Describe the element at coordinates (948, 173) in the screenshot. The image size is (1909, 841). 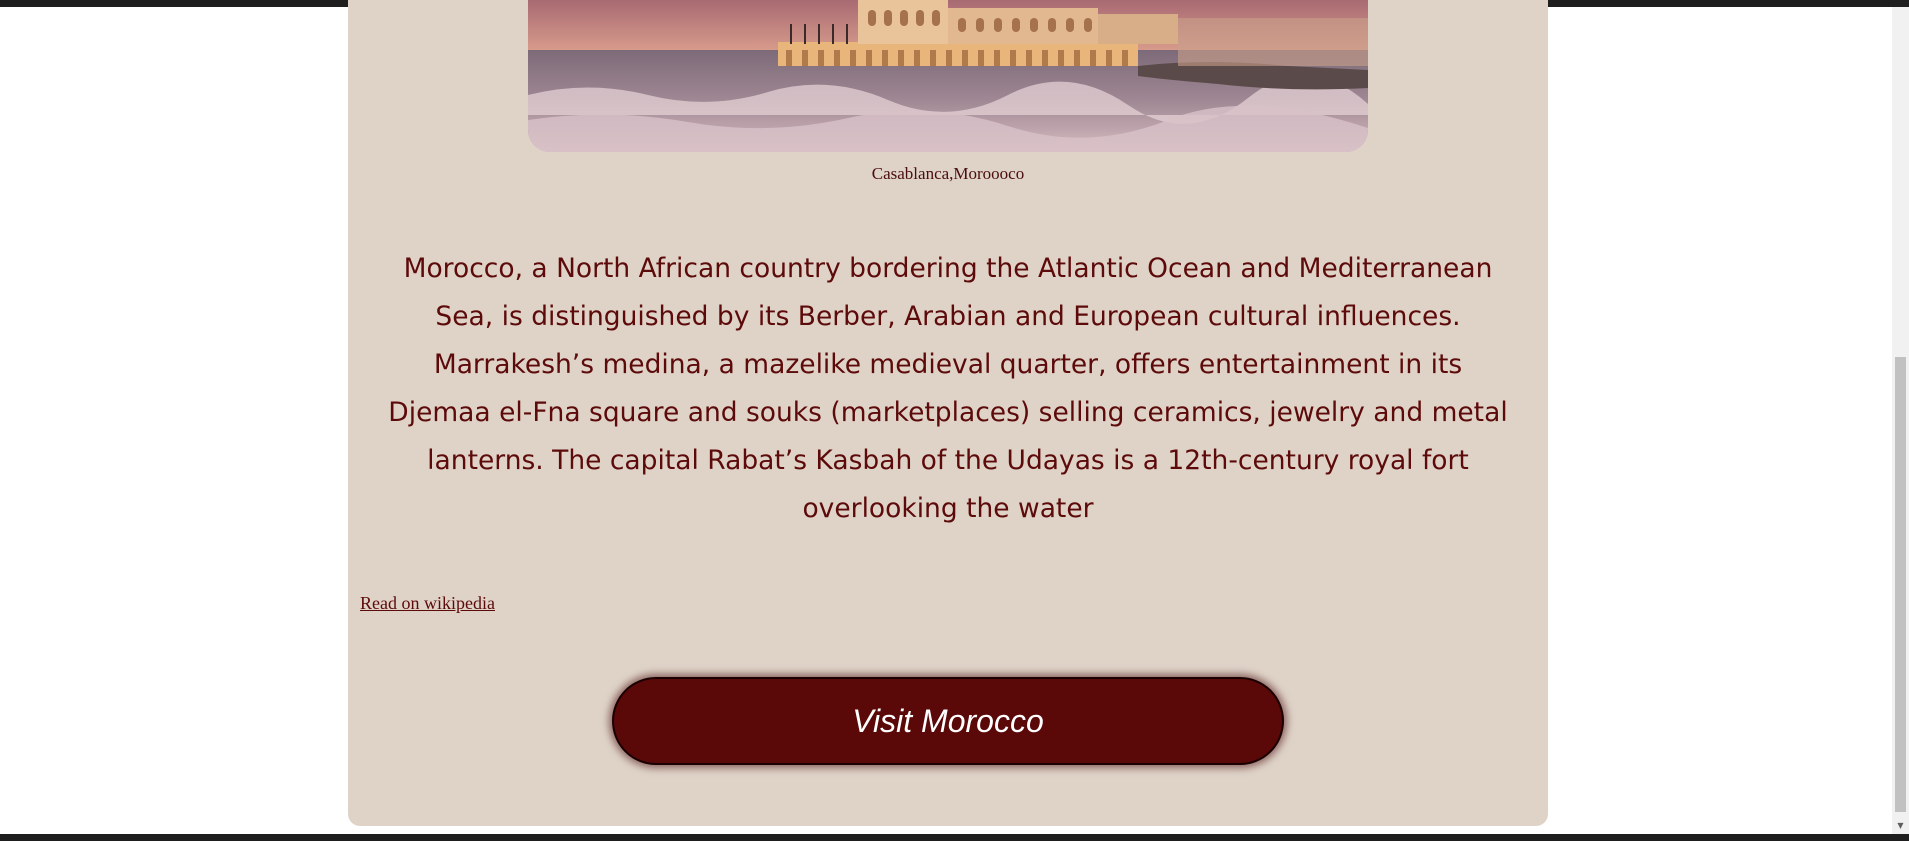
I see `image-caption: Casablanca,Moroooco` at that location.